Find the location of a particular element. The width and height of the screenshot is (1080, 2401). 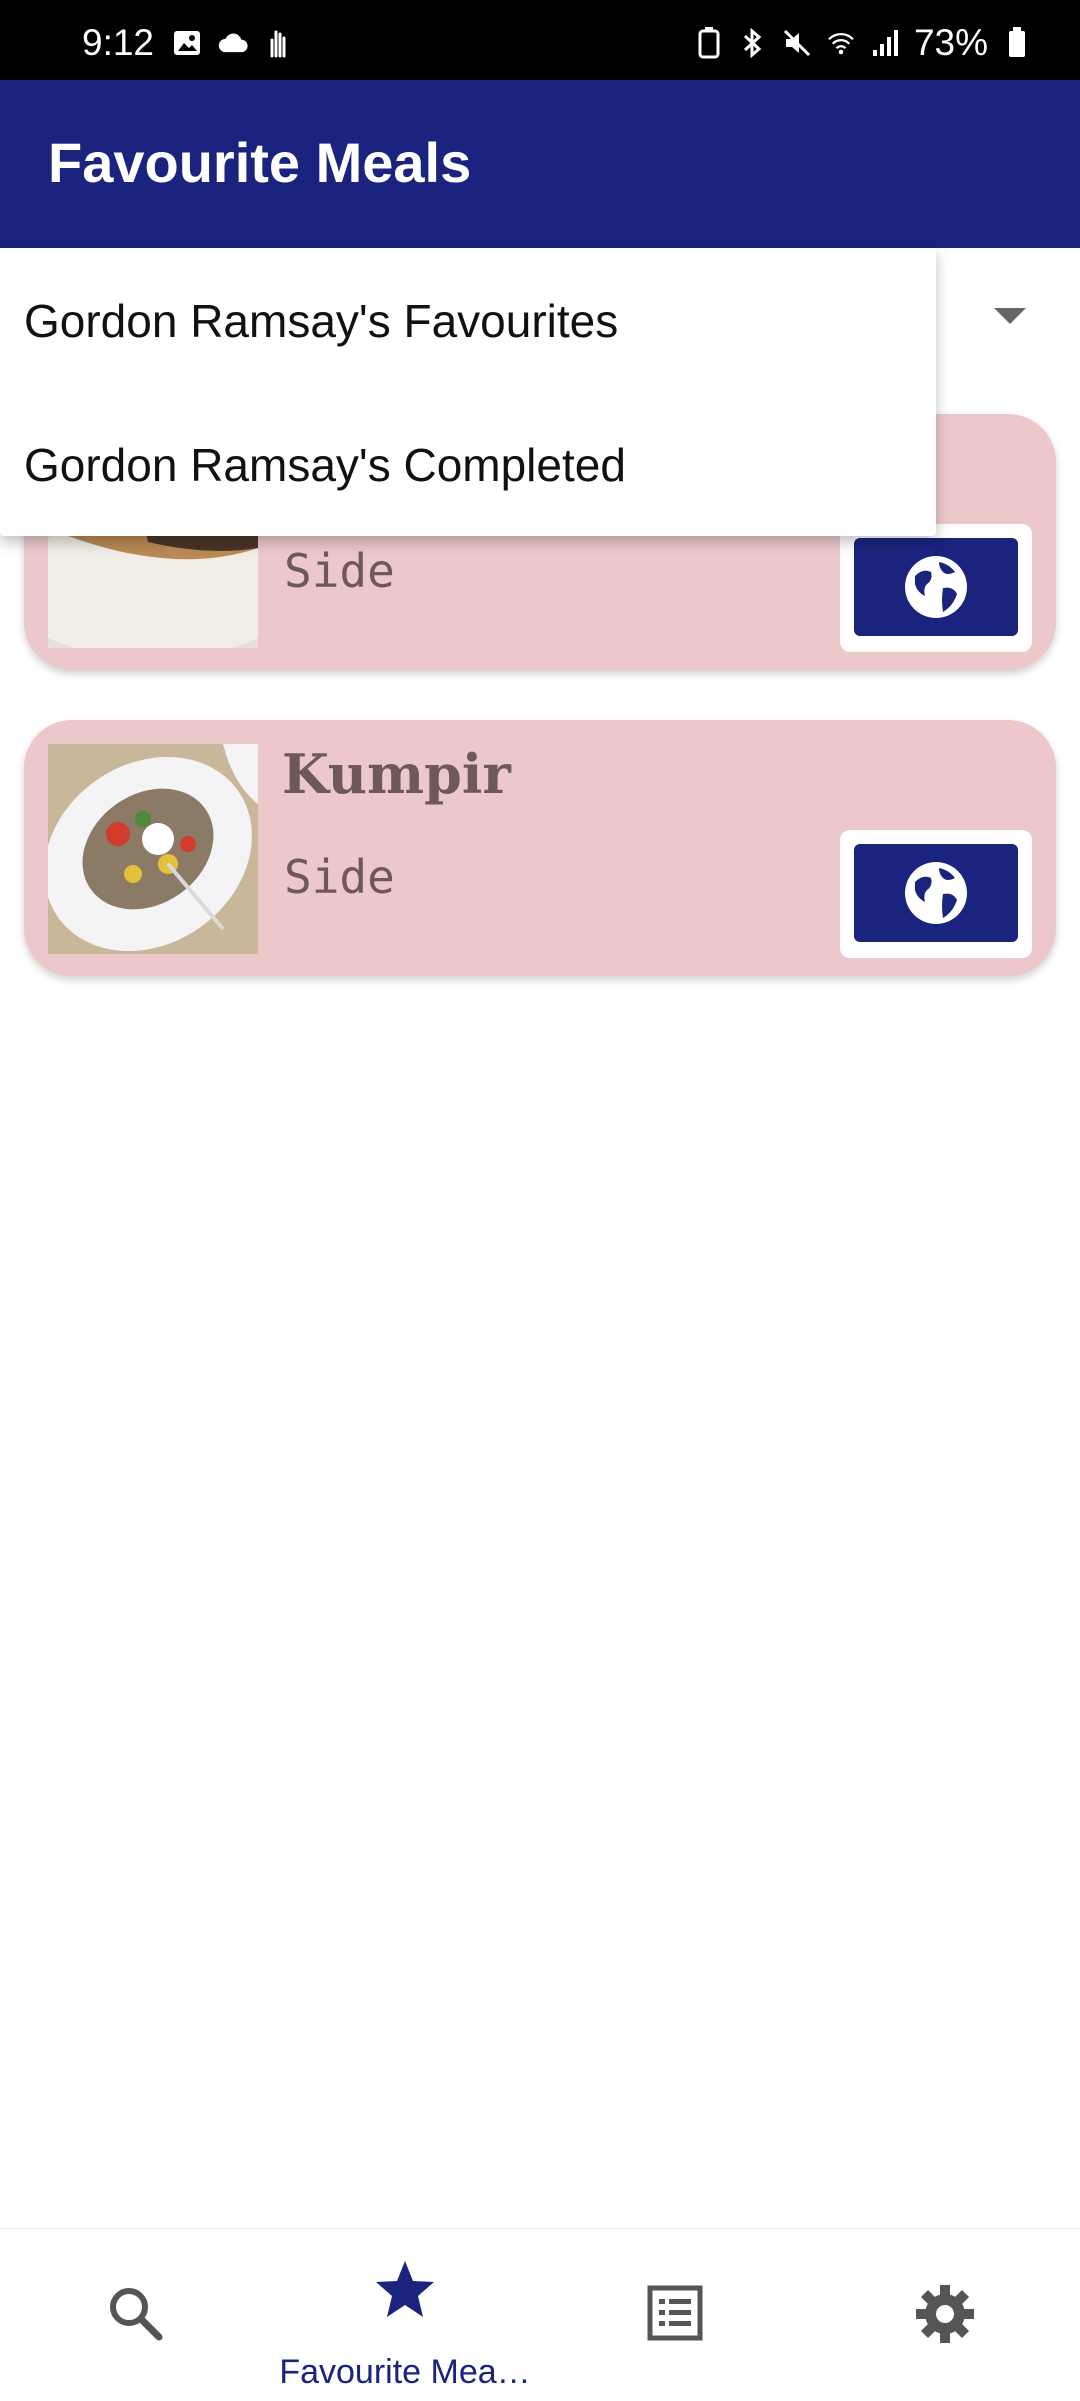

star-icon is located at coordinates (405, 2289).